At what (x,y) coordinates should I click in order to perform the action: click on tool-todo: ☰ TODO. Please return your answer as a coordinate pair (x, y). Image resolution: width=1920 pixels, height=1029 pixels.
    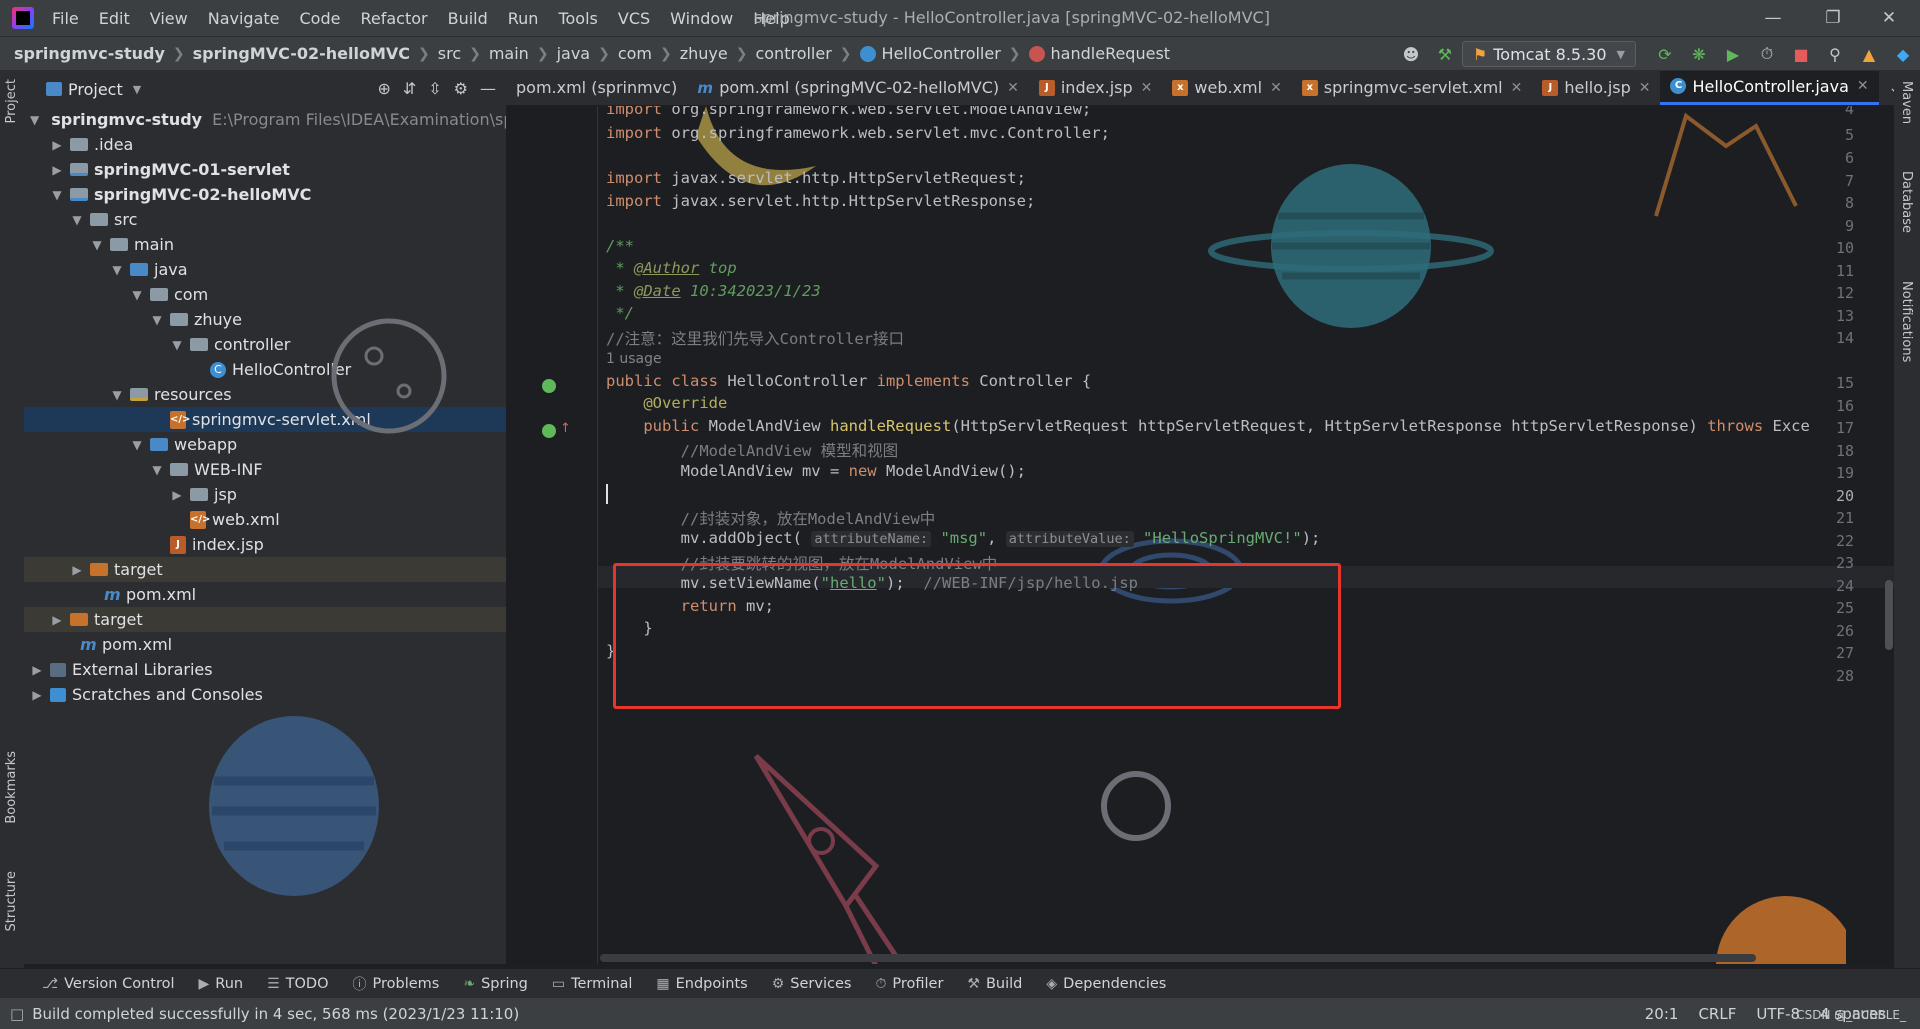
    Looking at the image, I should click on (297, 984).